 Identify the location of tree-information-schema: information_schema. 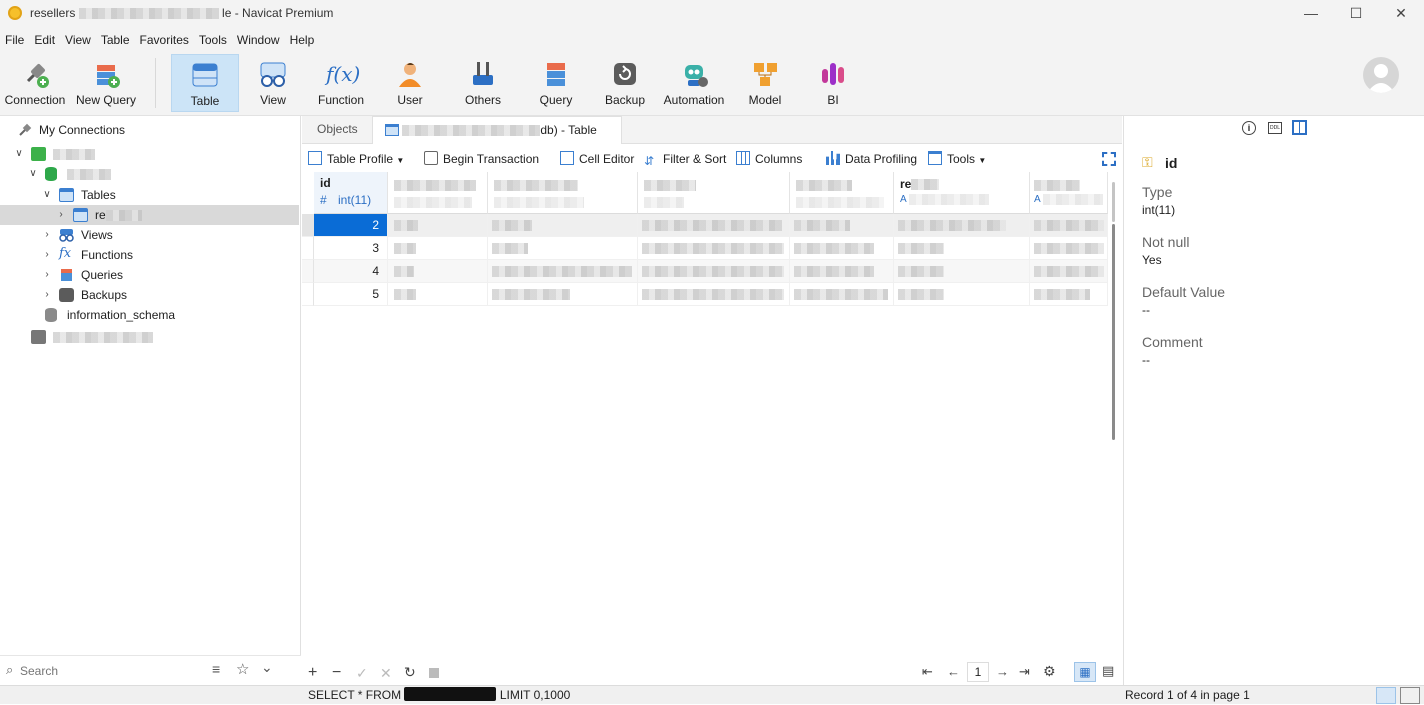
(149, 315).